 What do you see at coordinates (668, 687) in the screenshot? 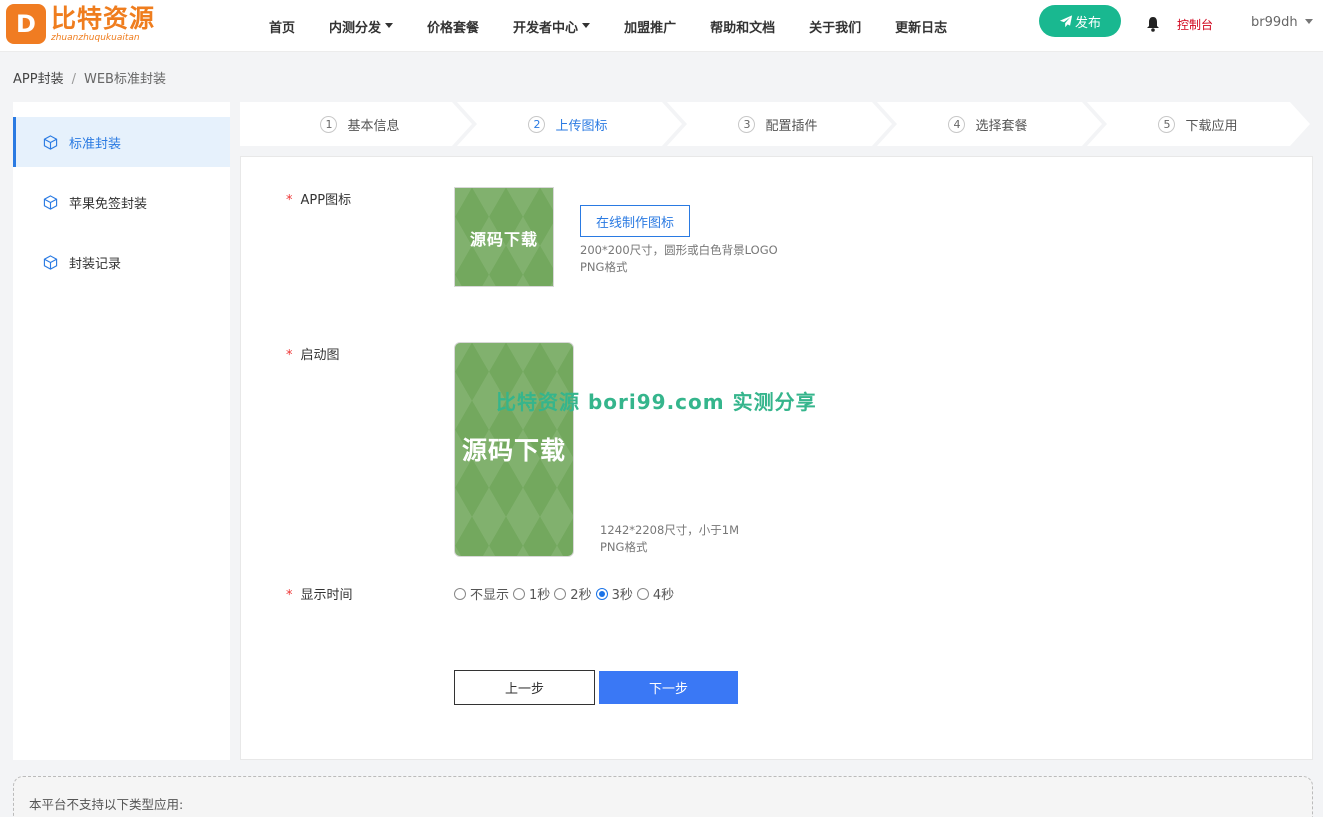
I see `next-step-button: 下一步` at bounding box center [668, 687].